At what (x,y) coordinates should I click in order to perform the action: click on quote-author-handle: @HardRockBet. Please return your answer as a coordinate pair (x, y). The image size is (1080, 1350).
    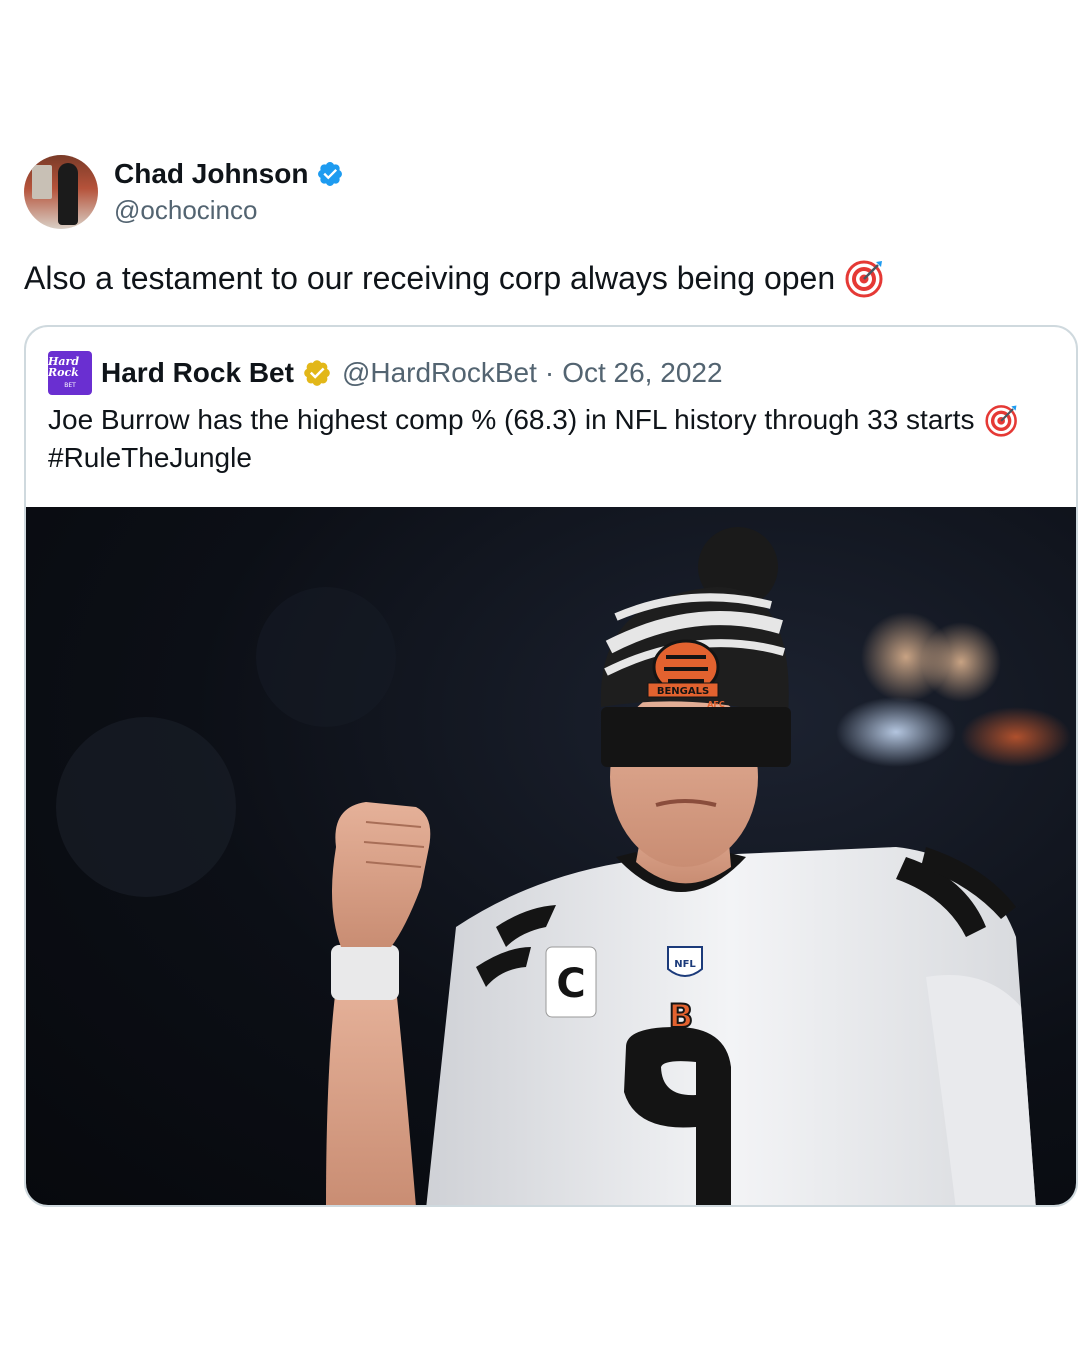
    Looking at the image, I should click on (439, 373).